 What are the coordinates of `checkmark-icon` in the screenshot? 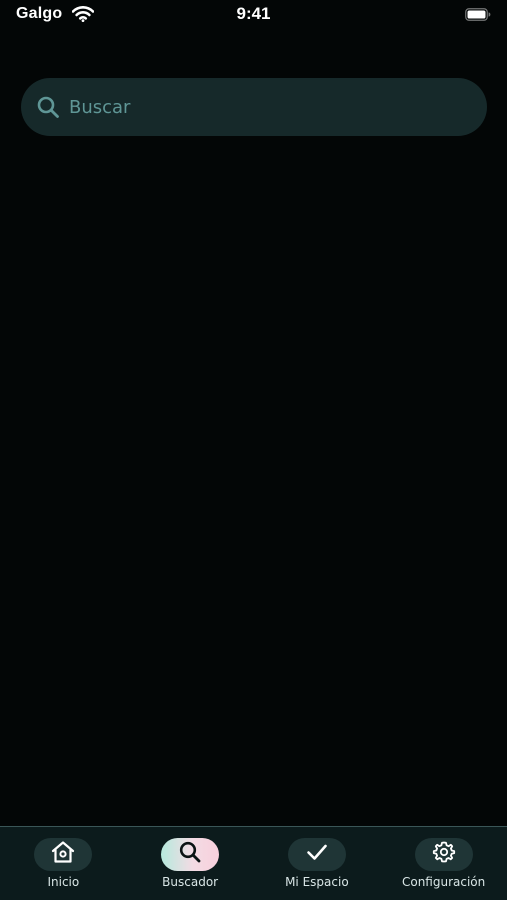 It's located at (317, 854).